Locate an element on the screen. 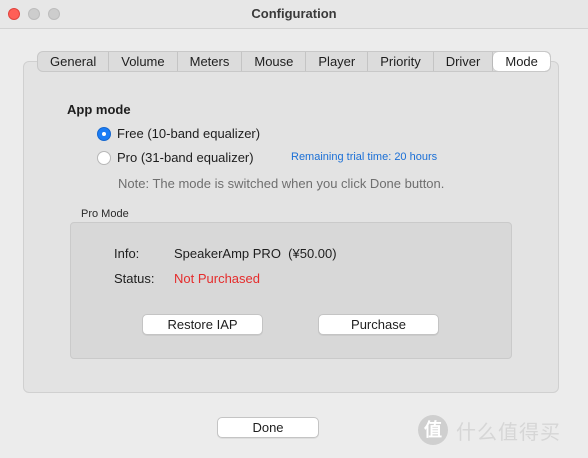  pro-mode-option: Pro (31-band equalizer) is located at coordinates (175, 157).